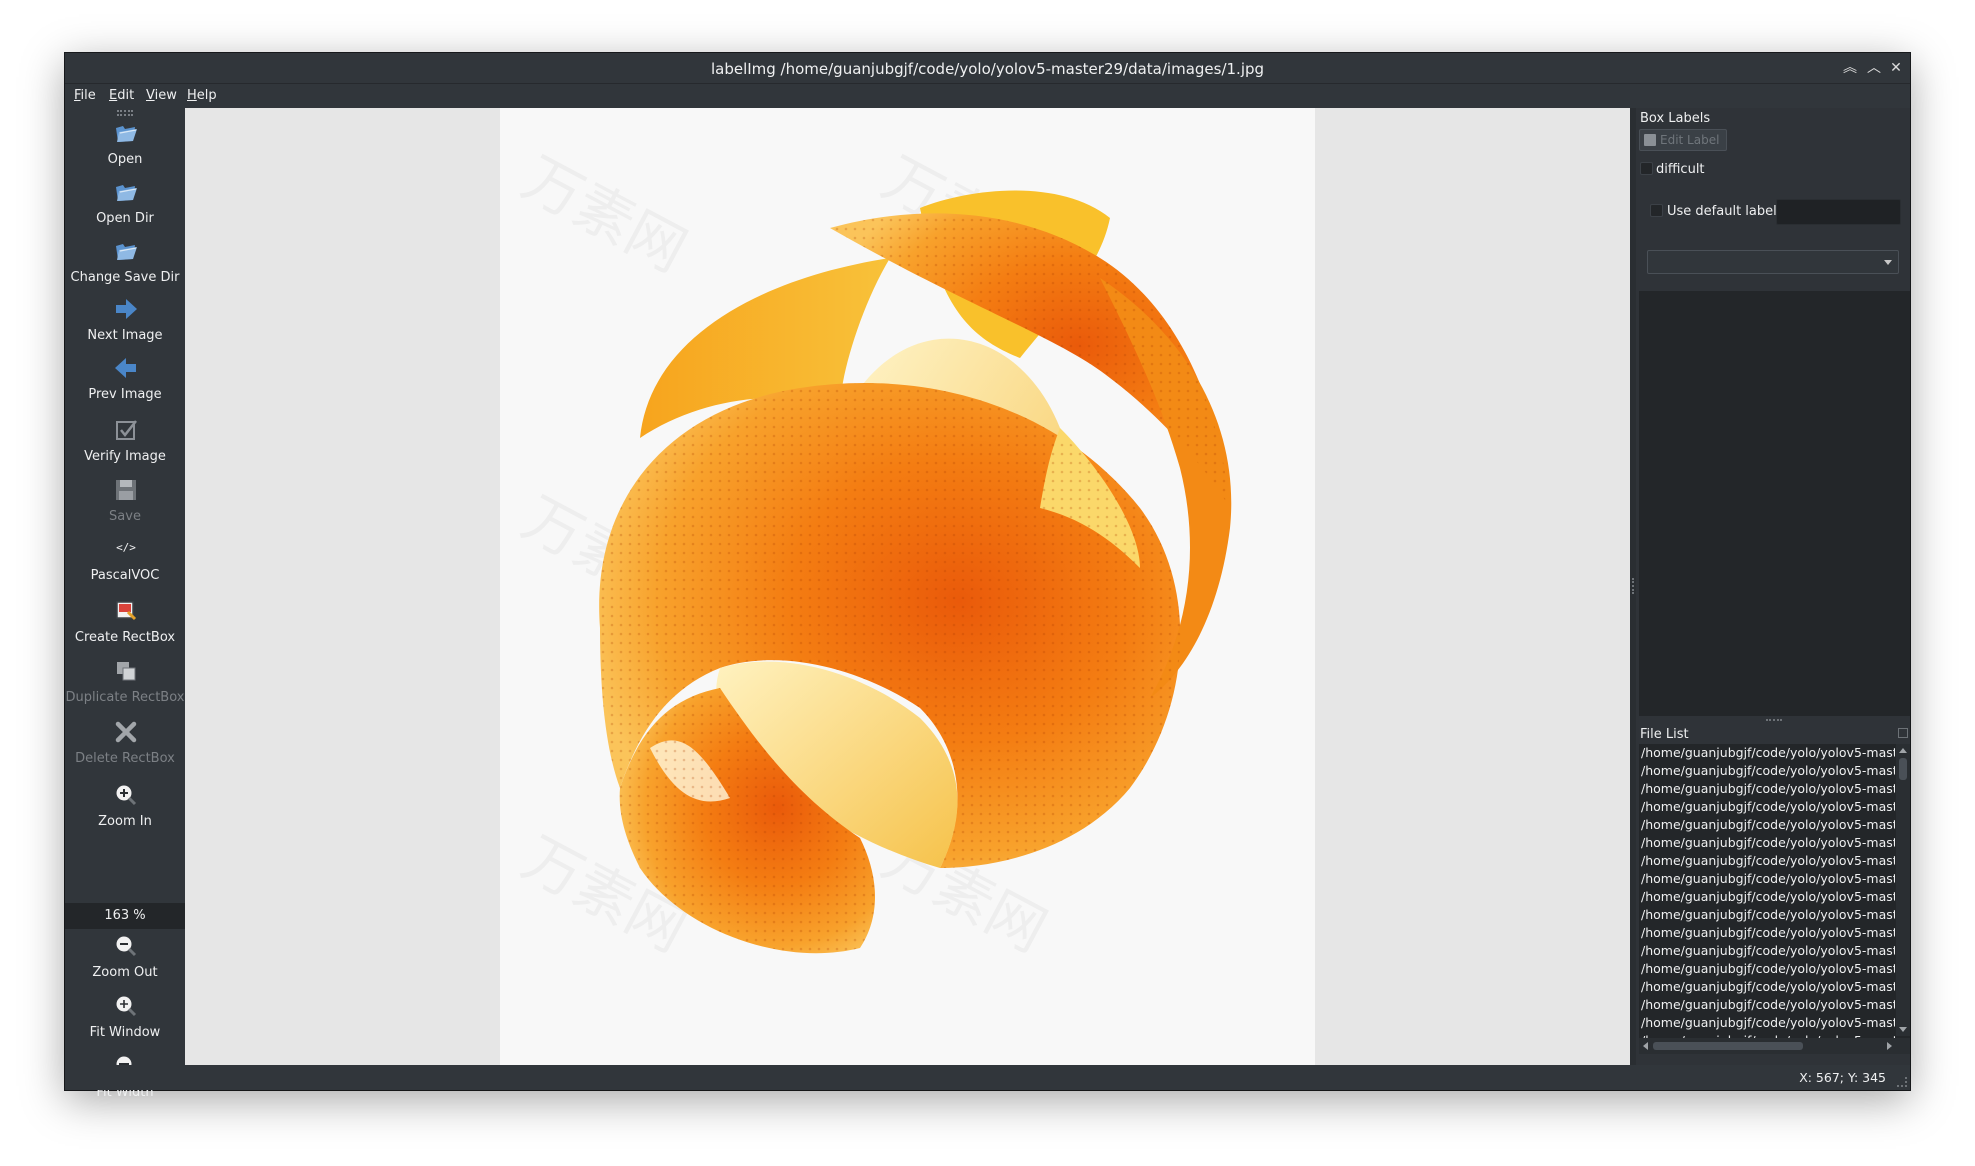 The width and height of the screenshot is (1975, 1166). What do you see at coordinates (125, 218) in the screenshot?
I see `open-dir-label: Open Dir` at bounding box center [125, 218].